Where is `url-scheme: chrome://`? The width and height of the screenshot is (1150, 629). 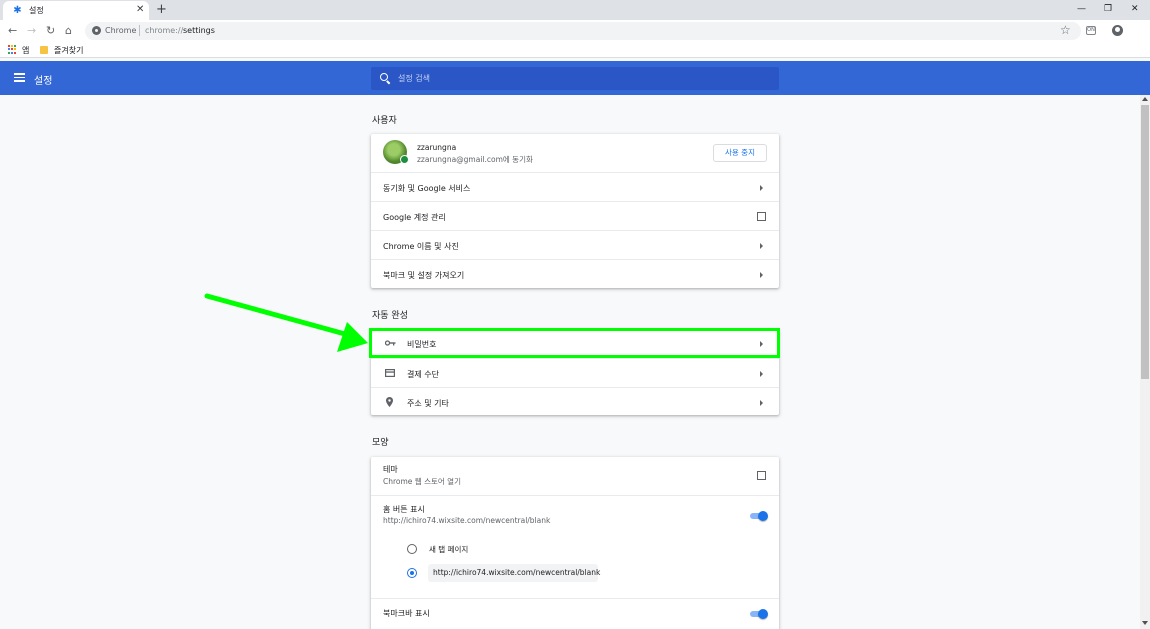 url-scheme: chrome:// is located at coordinates (164, 30).